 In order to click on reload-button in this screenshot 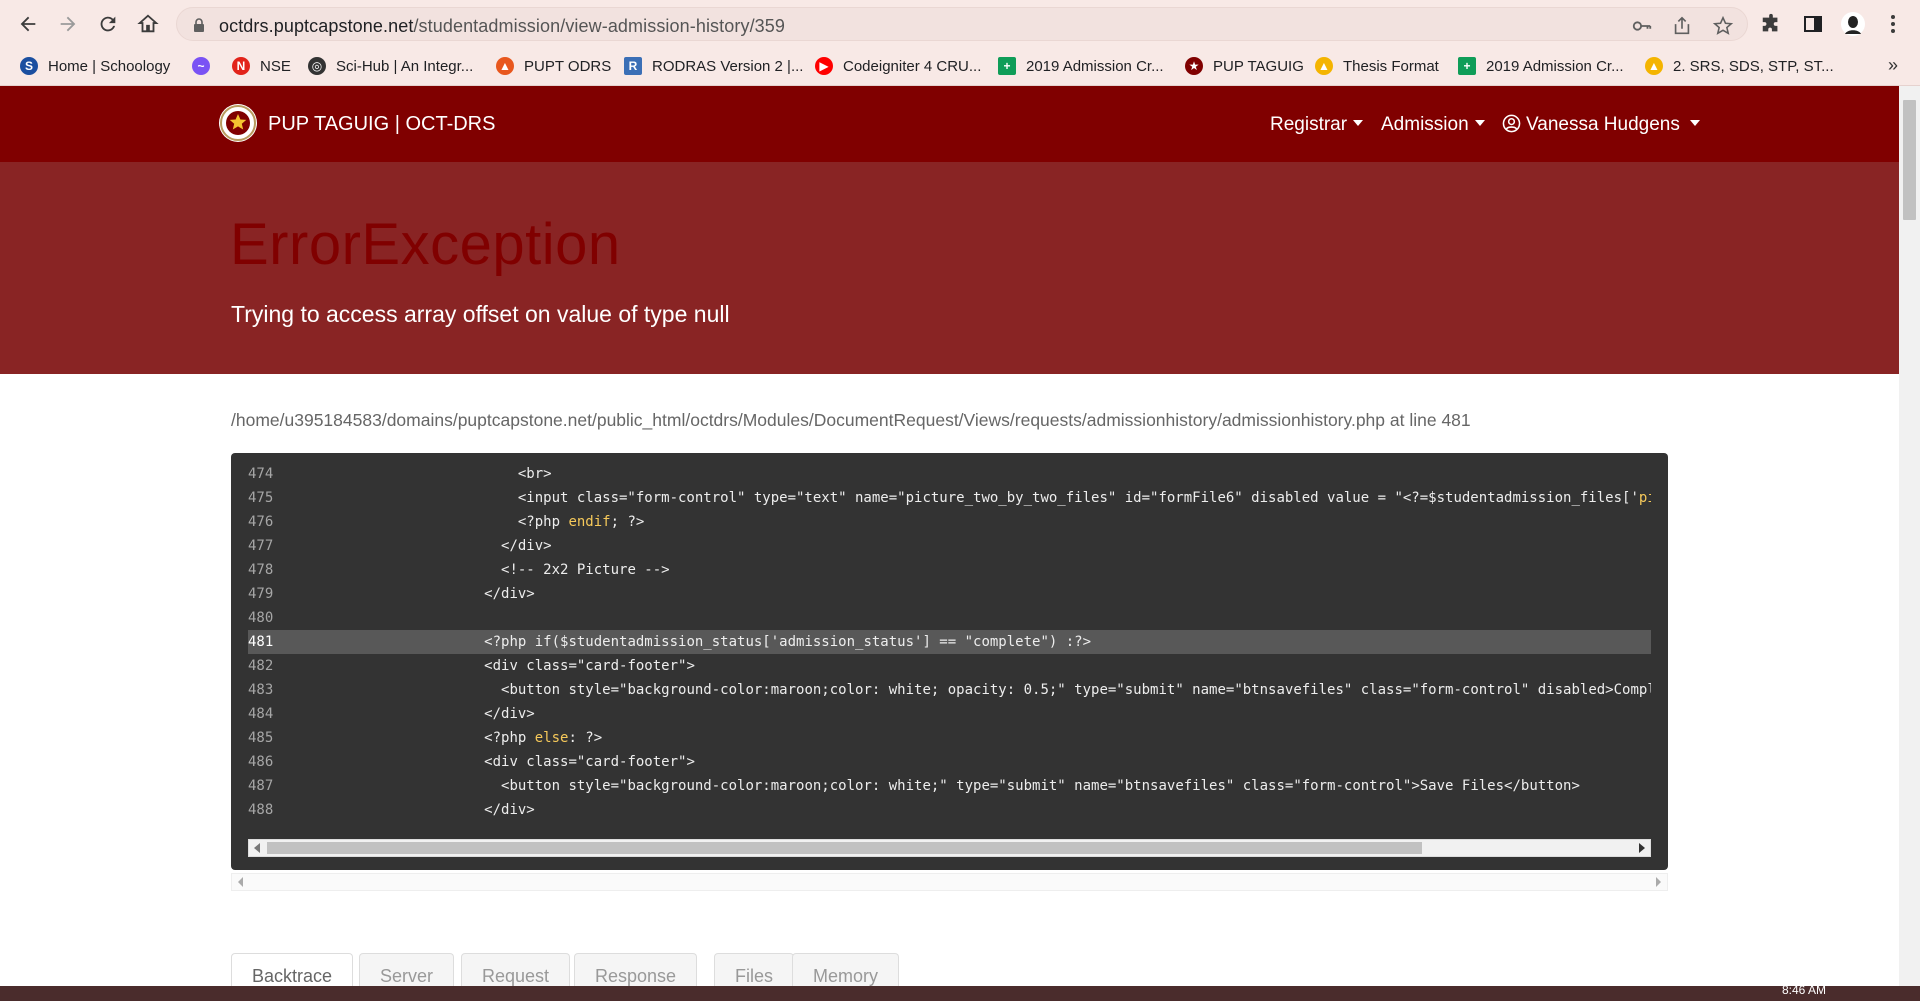, I will do `click(108, 24)`.